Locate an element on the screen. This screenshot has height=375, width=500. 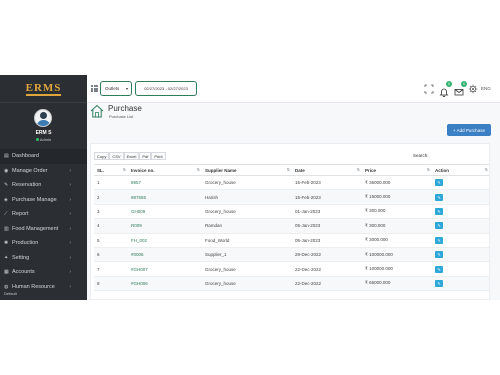
notification-badge: 0 is located at coordinates (449, 84).